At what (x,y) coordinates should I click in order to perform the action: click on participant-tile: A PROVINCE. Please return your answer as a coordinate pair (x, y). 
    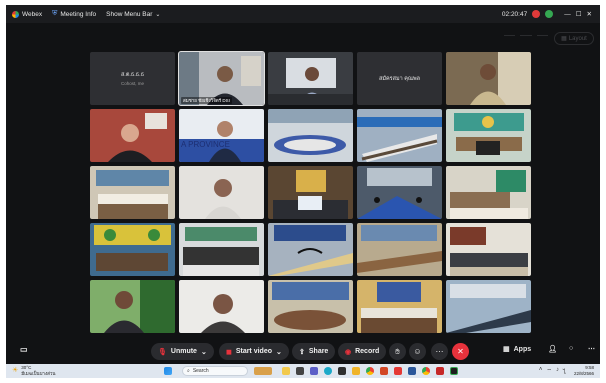
    Looking at the image, I should click on (221, 135).